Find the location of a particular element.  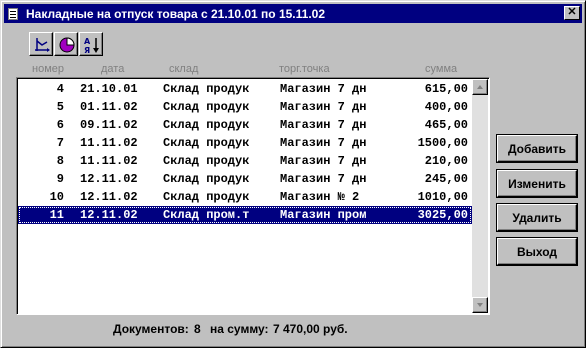

row-store: Магазин № 2 is located at coordinates (320, 197).